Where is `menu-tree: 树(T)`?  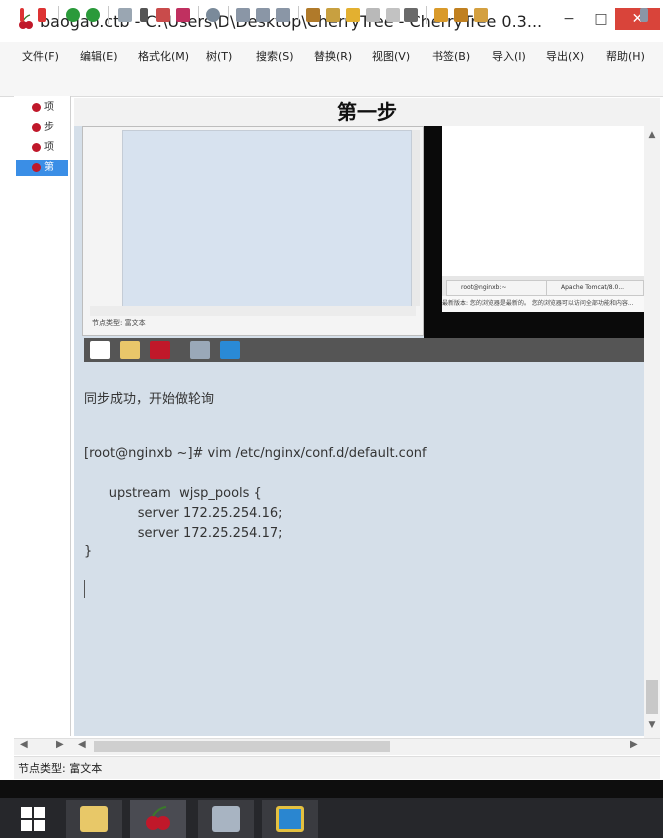
menu-tree: 树(T) is located at coordinates (219, 56).